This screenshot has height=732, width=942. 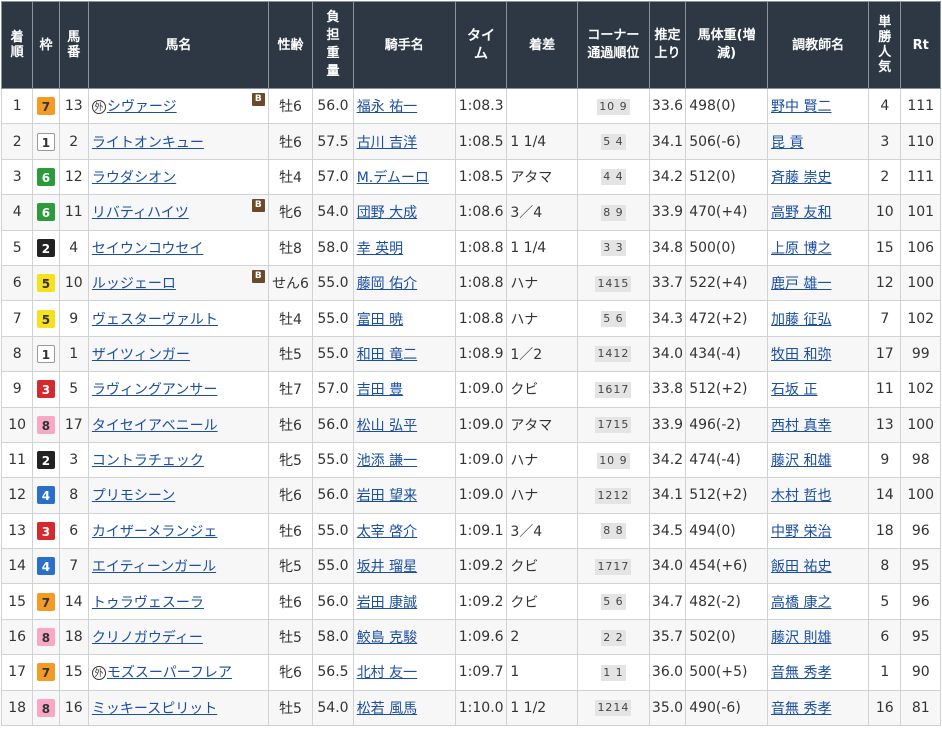 What do you see at coordinates (141, 355) in the screenshot?
I see `horse-name-link: ザイツィンガー` at bounding box center [141, 355].